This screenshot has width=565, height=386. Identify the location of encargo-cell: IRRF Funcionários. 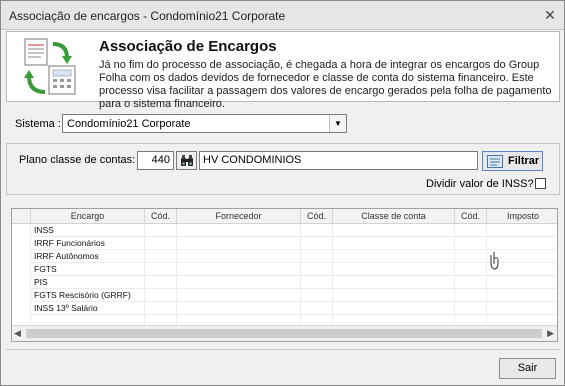
(88, 243).